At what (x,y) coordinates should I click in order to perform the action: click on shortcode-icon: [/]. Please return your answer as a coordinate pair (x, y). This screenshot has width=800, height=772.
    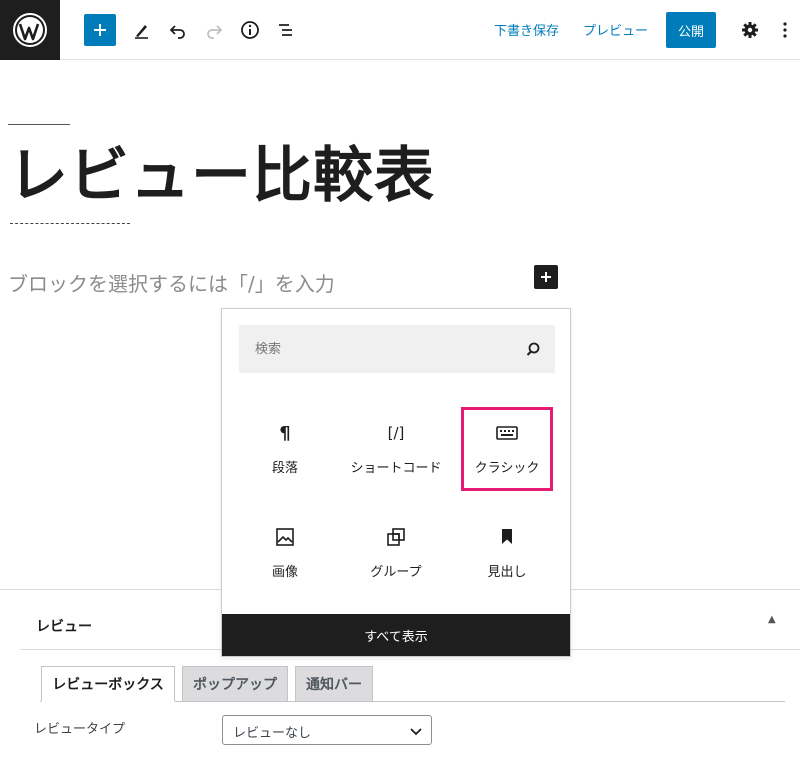
    Looking at the image, I should click on (396, 433).